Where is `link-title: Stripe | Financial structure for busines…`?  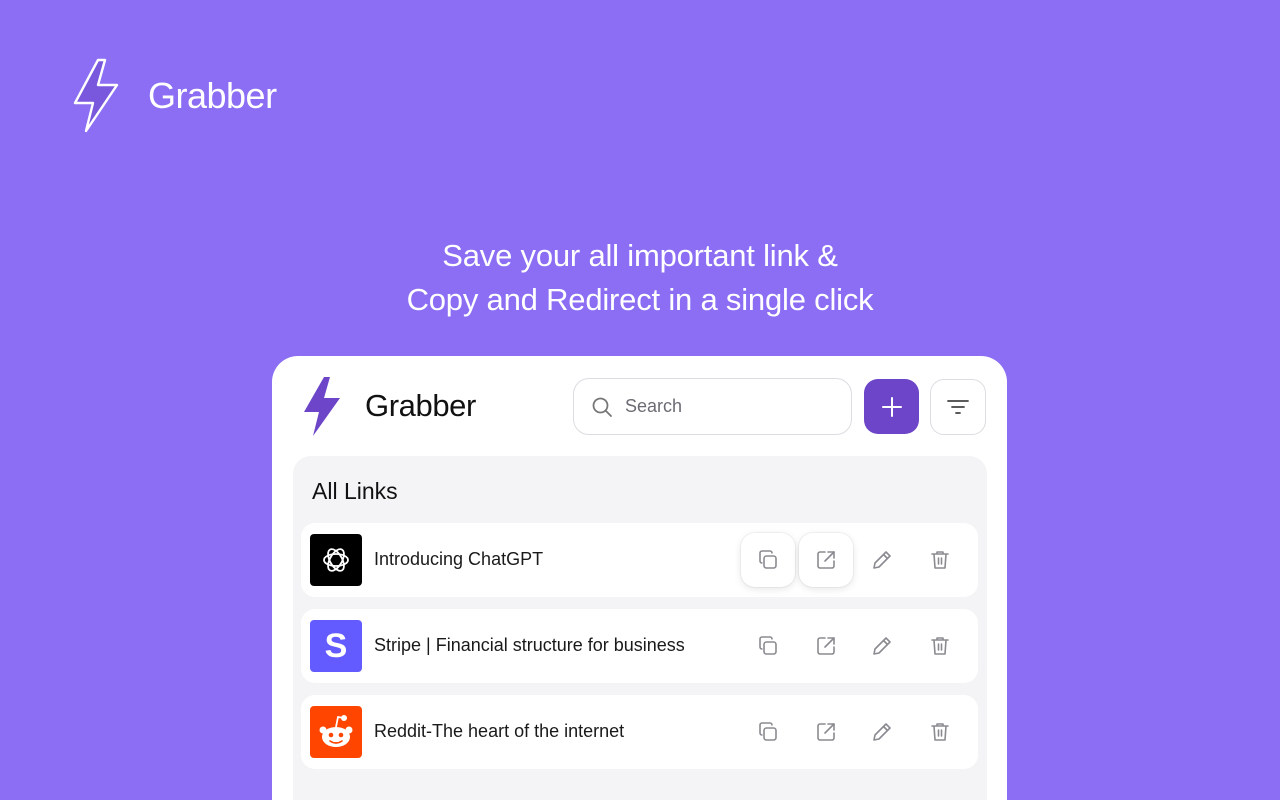
link-title: Stripe | Financial structure for busines… is located at coordinates (529, 645).